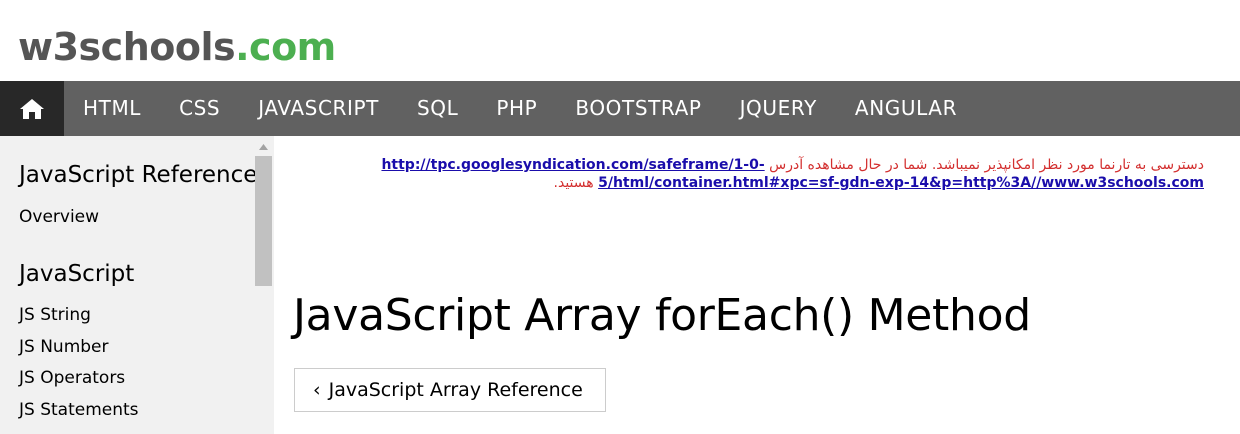  Describe the element at coordinates (199, 108) in the screenshot. I see `nav-css: CSS` at that location.